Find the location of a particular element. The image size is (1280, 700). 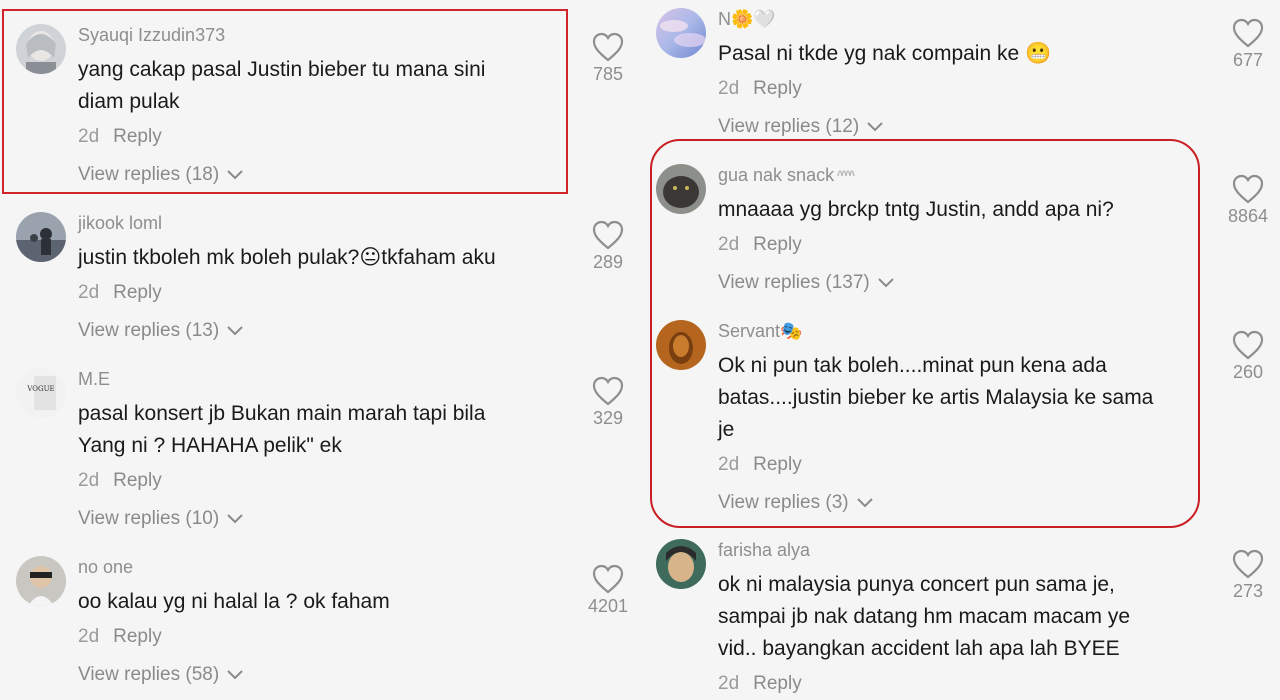

comment-username: jikook loml is located at coordinates (318, 223).